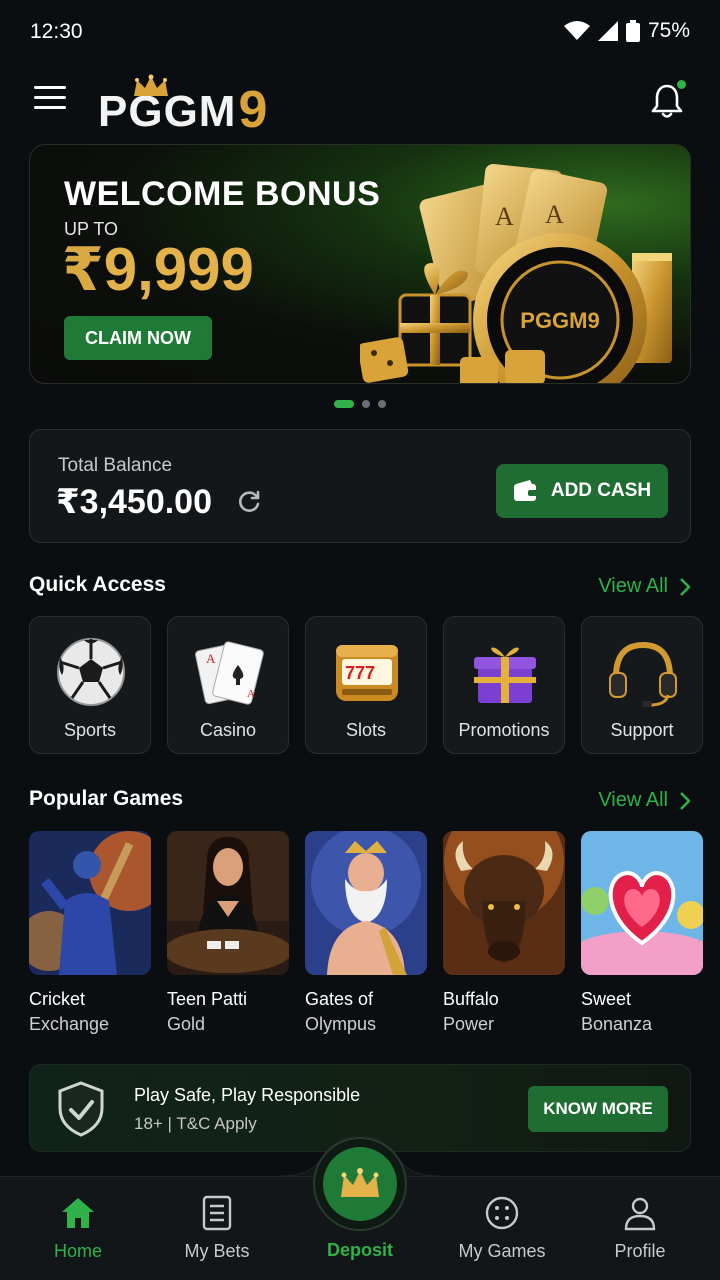 This screenshot has width=720, height=1280. Describe the element at coordinates (617, 1024) in the screenshot. I see `game-subtitle: Bonanza` at that location.